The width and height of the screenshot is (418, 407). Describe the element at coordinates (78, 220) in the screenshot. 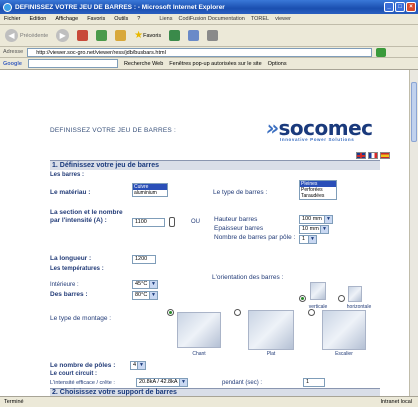

I see `intensity-label: par l'intensité (A) :` at that location.